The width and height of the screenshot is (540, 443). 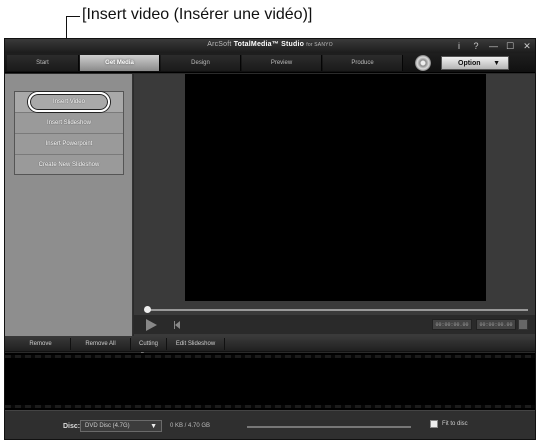 What do you see at coordinates (120, 63) in the screenshot?
I see `tab-get-media: Get Media` at bounding box center [120, 63].